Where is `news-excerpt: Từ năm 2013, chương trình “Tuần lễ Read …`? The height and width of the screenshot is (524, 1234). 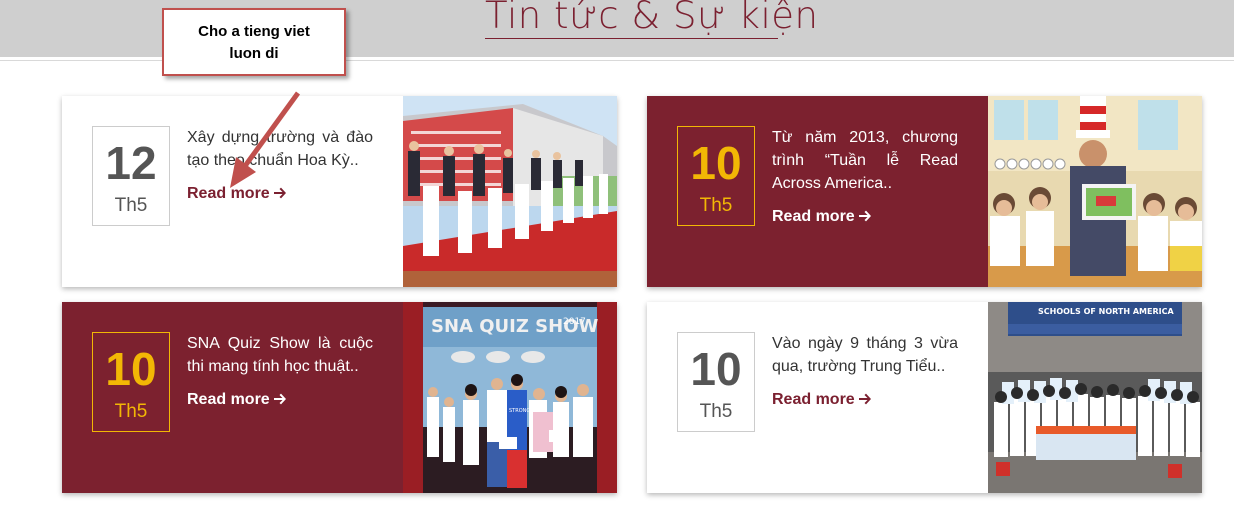
news-excerpt: Từ năm 2013, chương trình “Tuần lễ Read … is located at coordinates (865, 160).